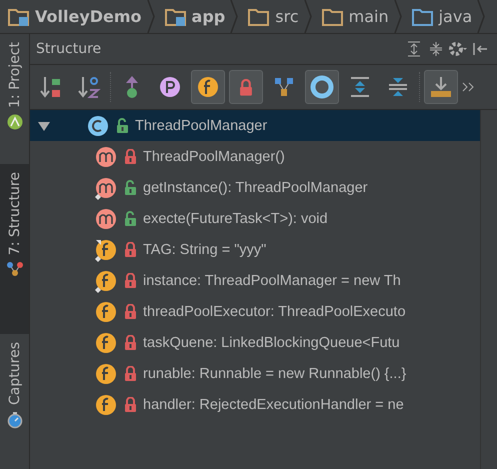  What do you see at coordinates (468, 87) in the screenshot?
I see `more-icon` at bounding box center [468, 87].